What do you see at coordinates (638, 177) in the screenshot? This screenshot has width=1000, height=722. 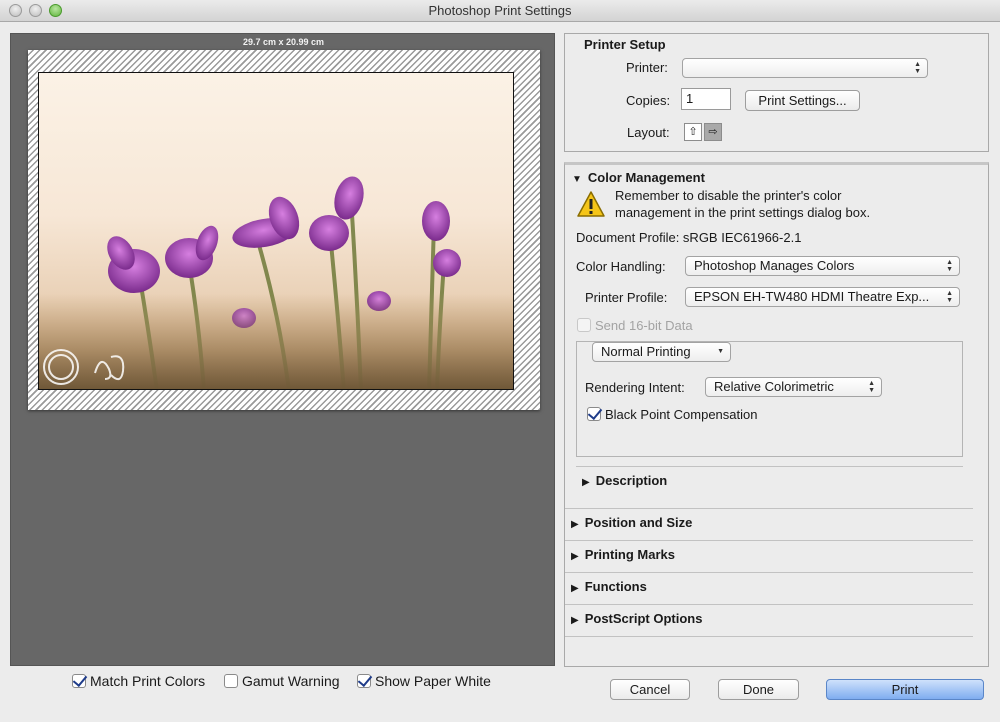 I see `color-management-header: ▼ Color Management` at bounding box center [638, 177].